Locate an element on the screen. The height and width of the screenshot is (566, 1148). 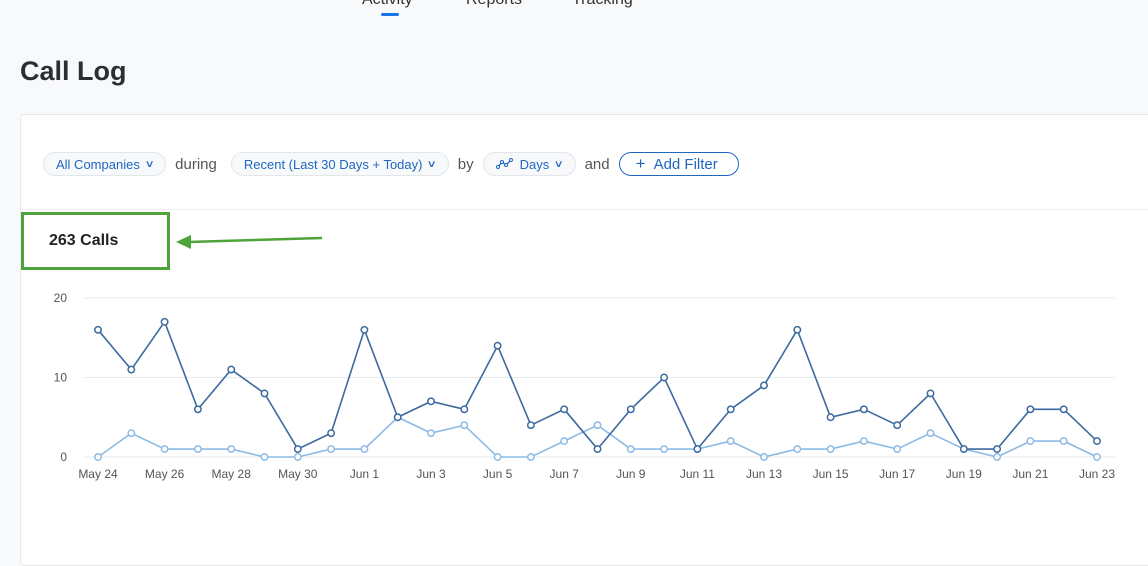
x-tick-label: May 28 is located at coordinates (232, 474).